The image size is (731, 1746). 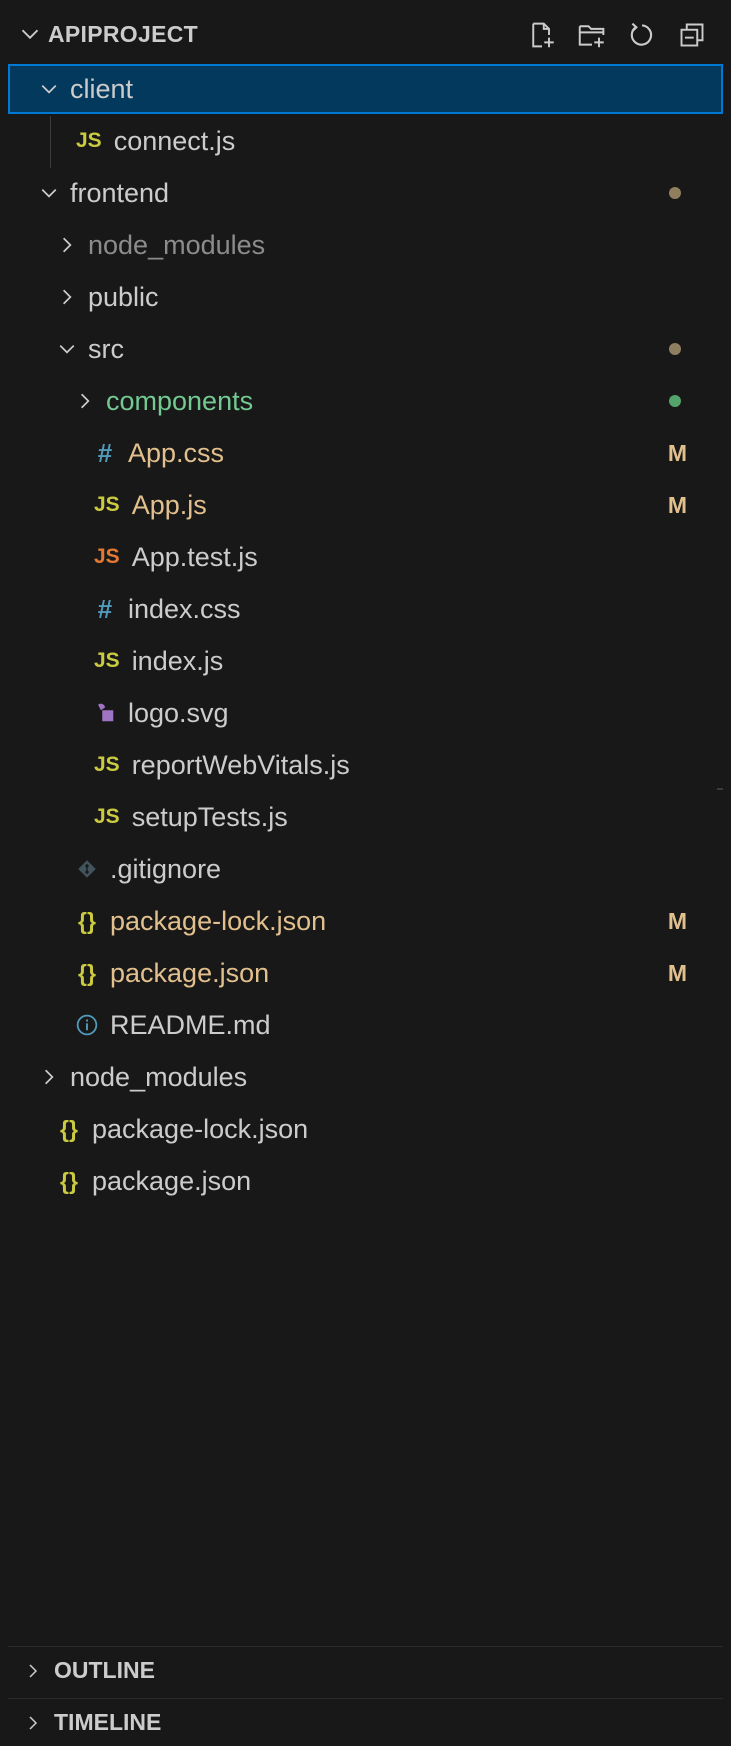 What do you see at coordinates (365, 505) in the screenshot?
I see `tree-file-row: JS App.js M` at bounding box center [365, 505].